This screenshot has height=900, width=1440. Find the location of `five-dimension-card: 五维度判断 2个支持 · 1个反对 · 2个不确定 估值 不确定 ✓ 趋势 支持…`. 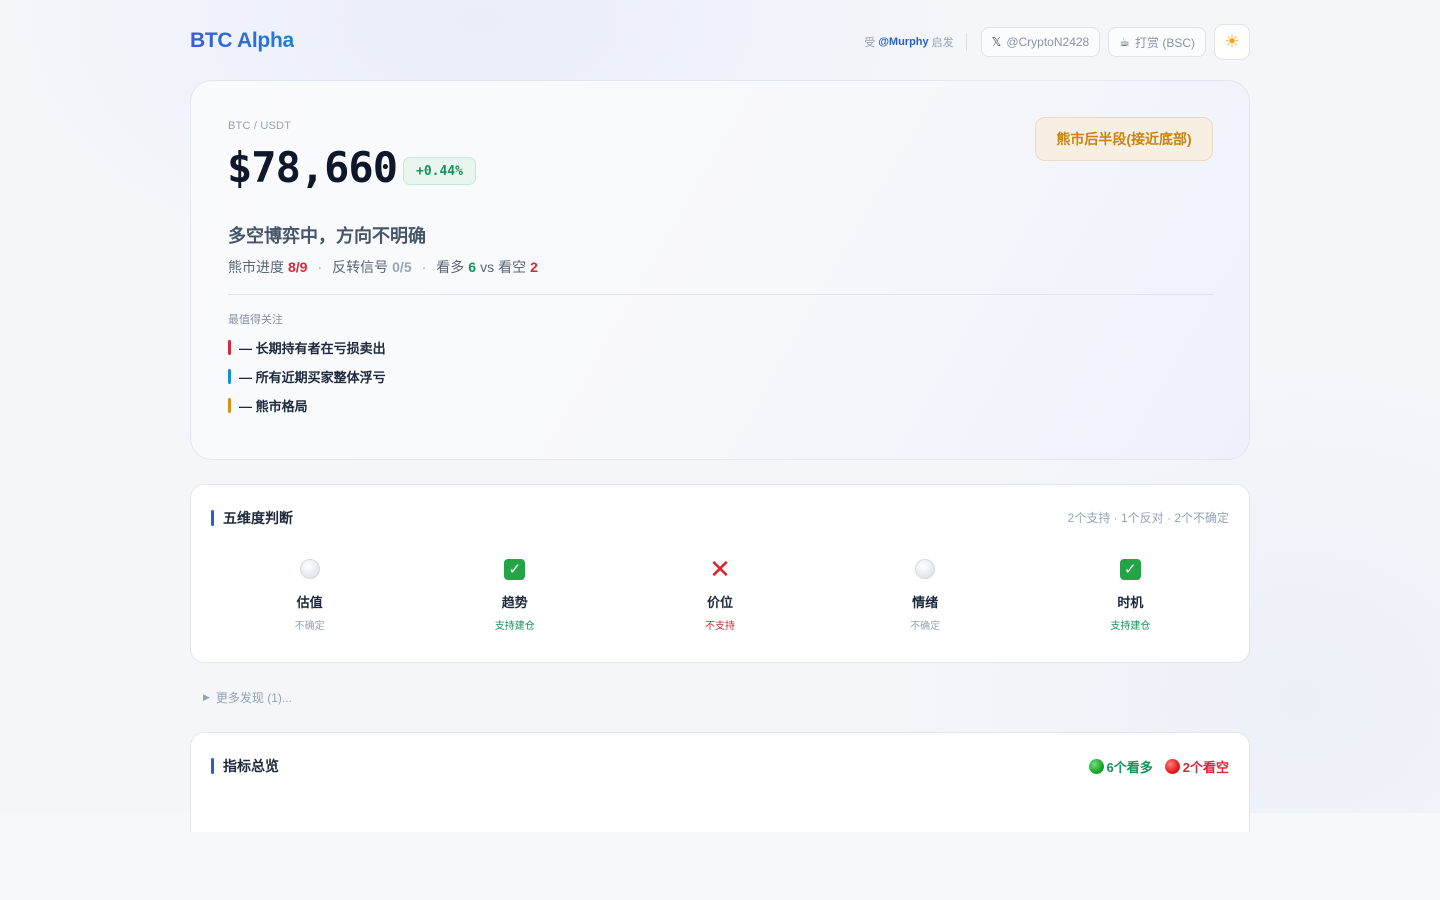

five-dimension-card: 五维度判断 2个支持 · 1个反对 · 2个不确定 估值 不确定 ✓ 趋势 支持… is located at coordinates (720, 573).